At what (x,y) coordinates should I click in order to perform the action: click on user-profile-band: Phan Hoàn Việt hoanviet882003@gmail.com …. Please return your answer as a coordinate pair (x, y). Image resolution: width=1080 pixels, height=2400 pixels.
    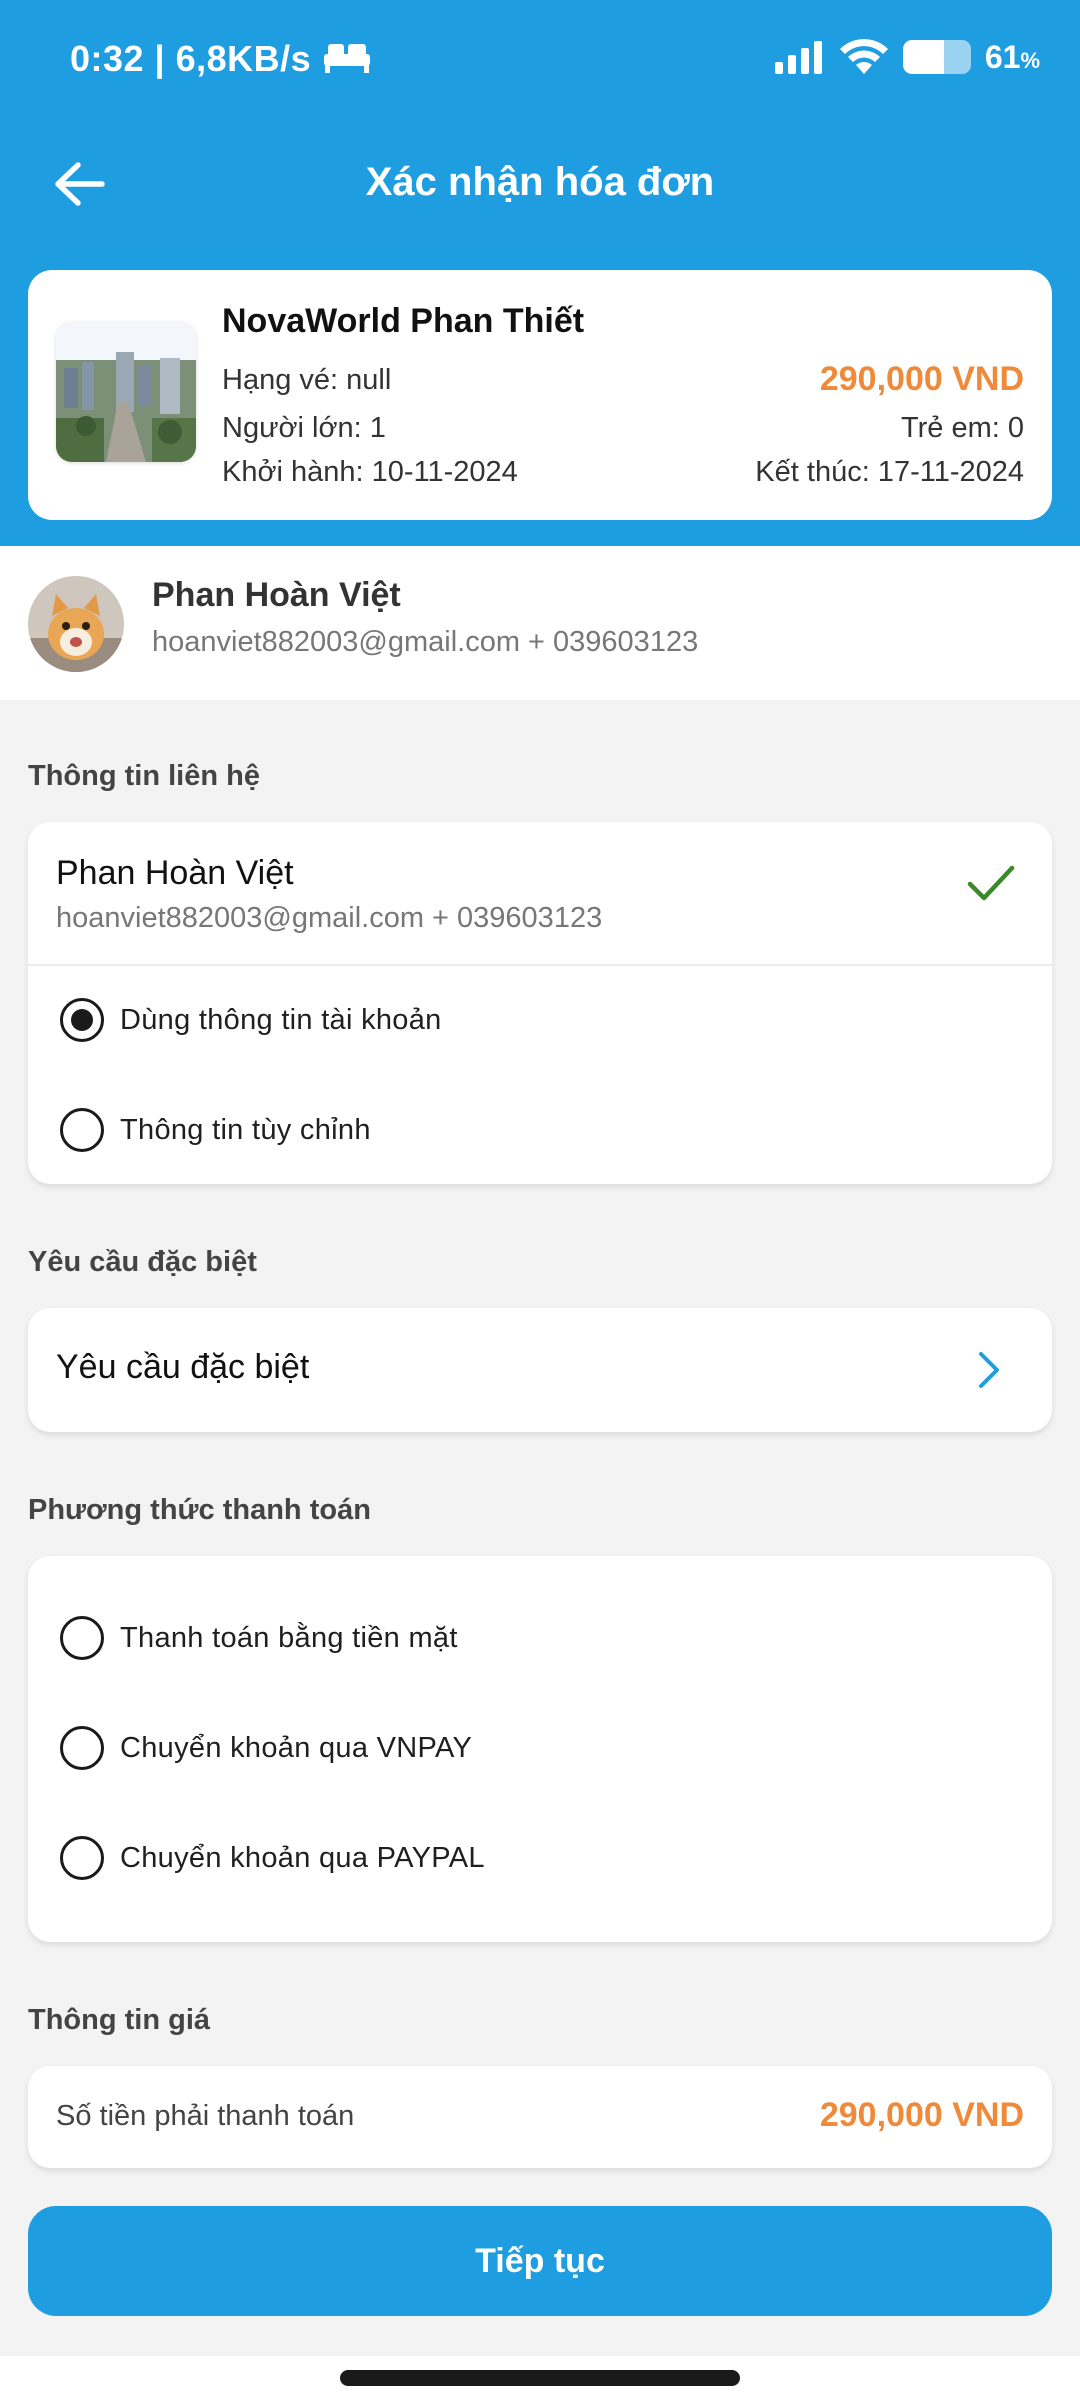
    Looking at the image, I should click on (540, 623).